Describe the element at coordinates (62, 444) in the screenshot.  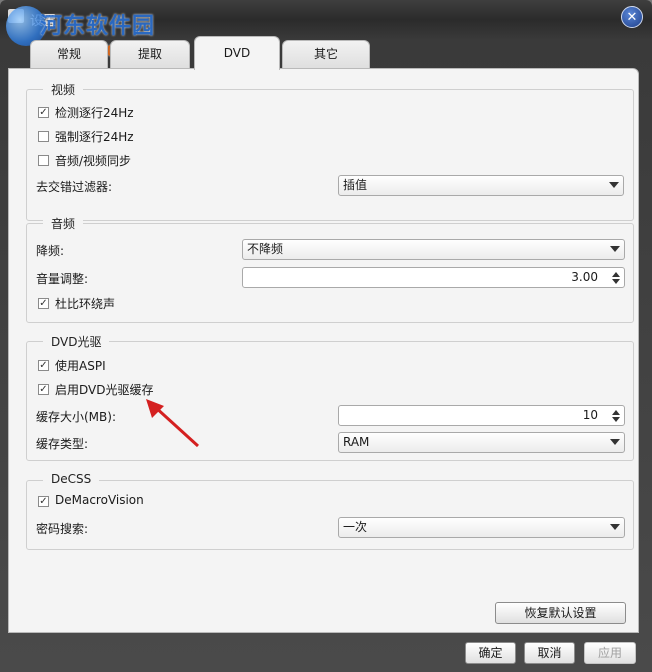
I see `cache-type-label: 缓存类型:` at that location.